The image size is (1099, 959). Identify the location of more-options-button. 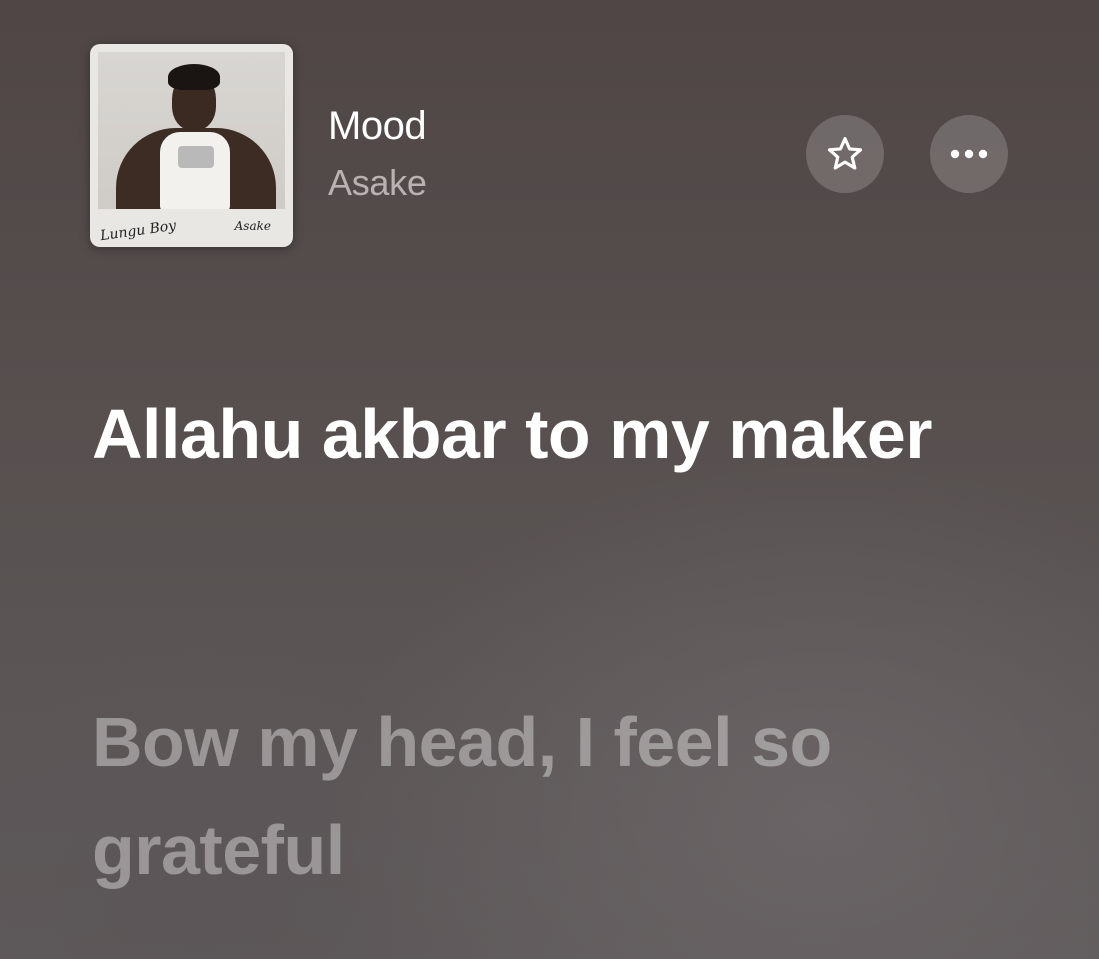
(969, 154).